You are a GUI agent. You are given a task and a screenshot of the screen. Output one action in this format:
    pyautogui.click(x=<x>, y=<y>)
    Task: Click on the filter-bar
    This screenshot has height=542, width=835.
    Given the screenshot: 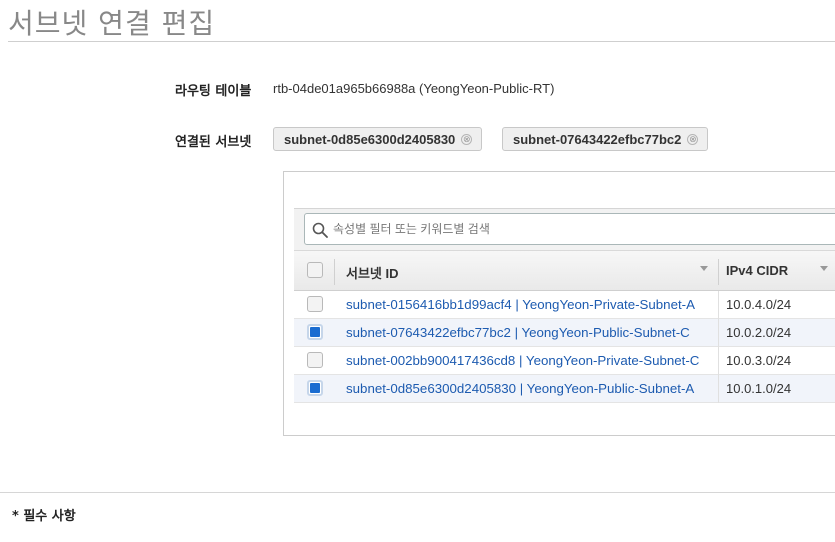 What is the action you would take?
    pyautogui.click(x=564, y=229)
    